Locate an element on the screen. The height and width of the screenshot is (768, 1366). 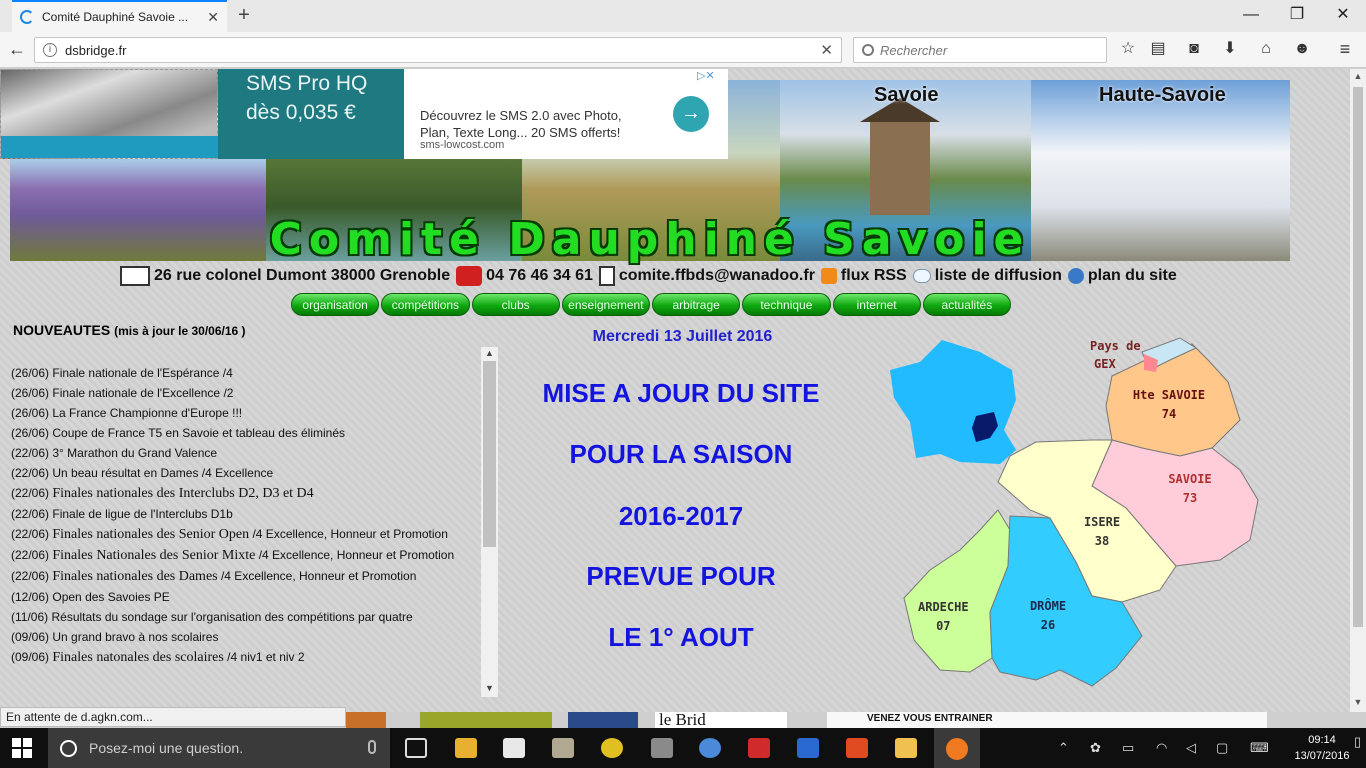
chrome-icon is located at coordinates (710, 748).